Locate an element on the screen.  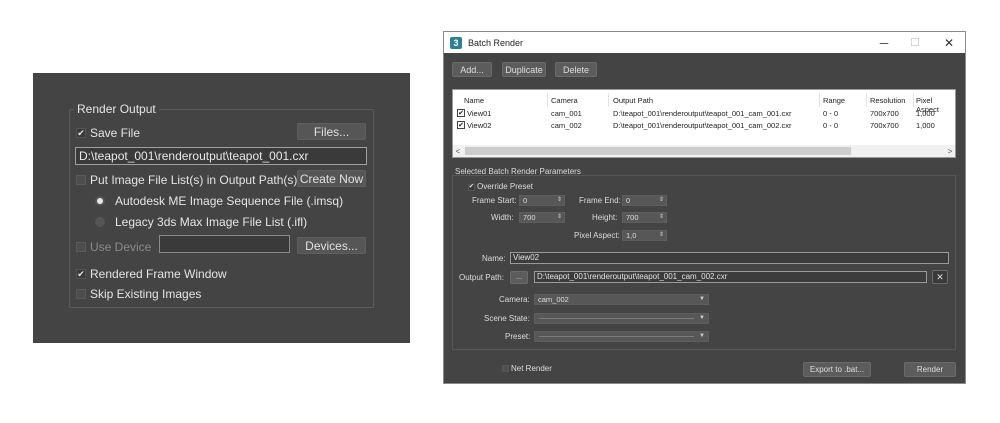
use-device-checkbox: Use Device is located at coordinates (113, 247).